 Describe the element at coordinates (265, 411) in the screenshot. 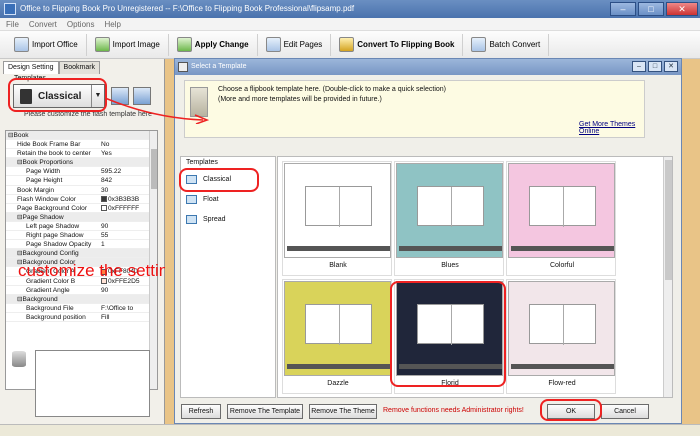

I see `remove-template-button: Remove The Template` at that location.